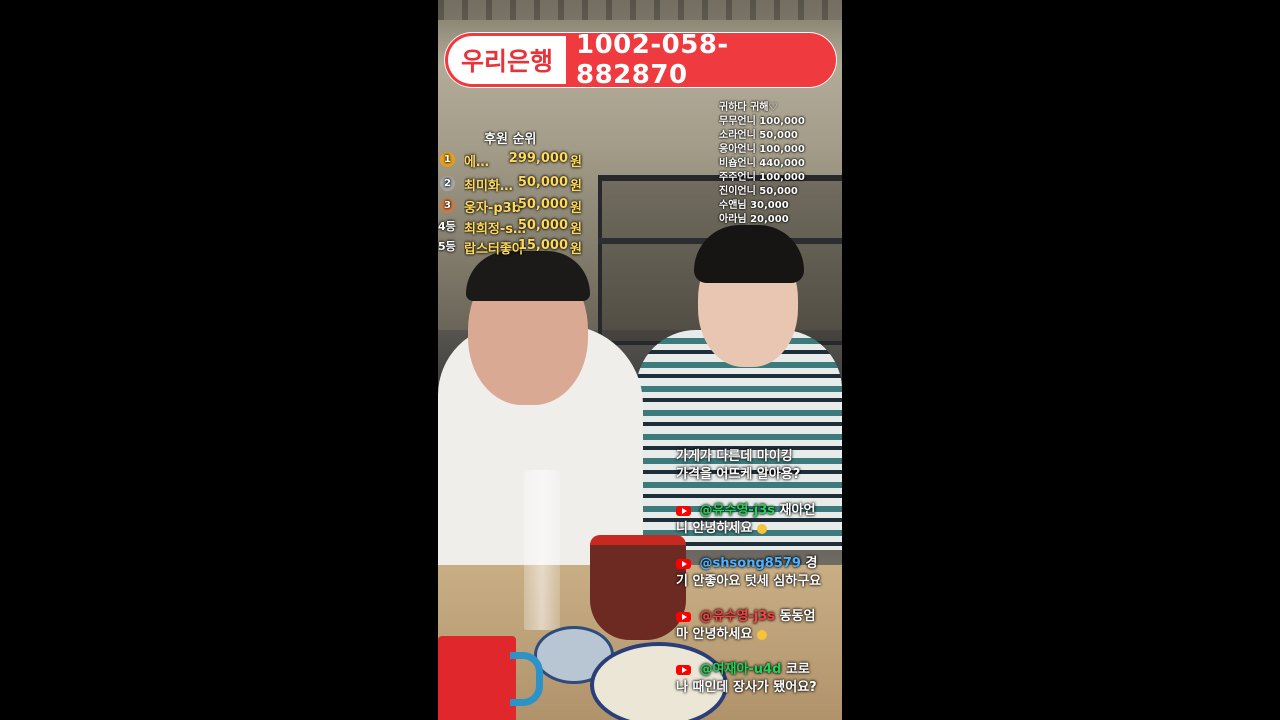  I want to click on silver-medal-icon: 2, so click(447, 183).